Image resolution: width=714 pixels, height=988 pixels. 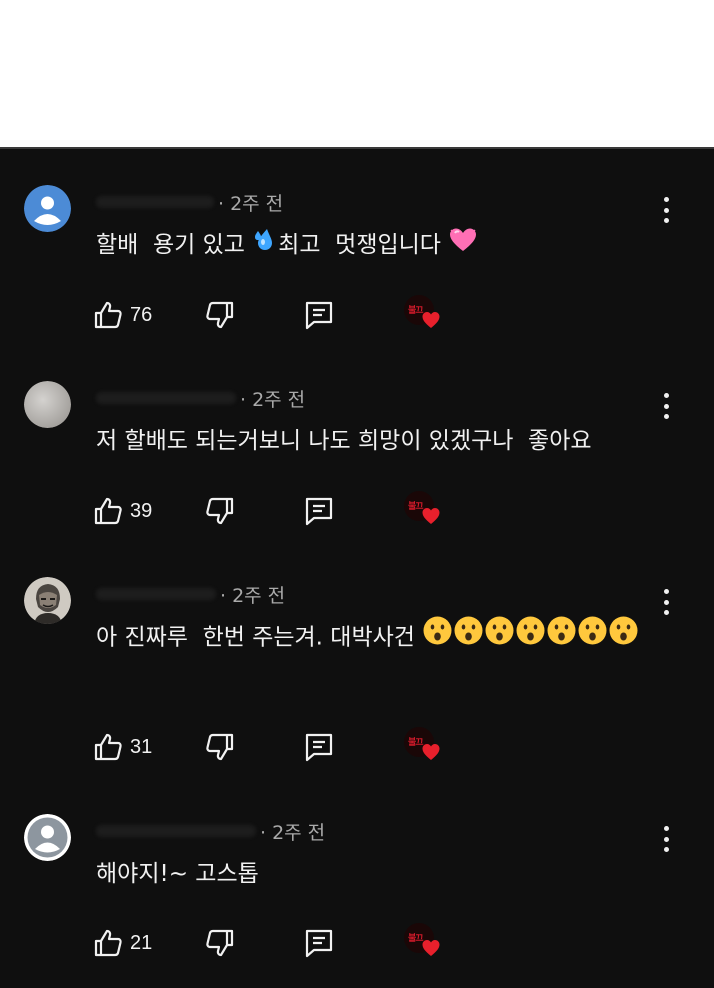 What do you see at coordinates (141, 746) in the screenshot?
I see `like-count: 31` at bounding box center [141, 746].